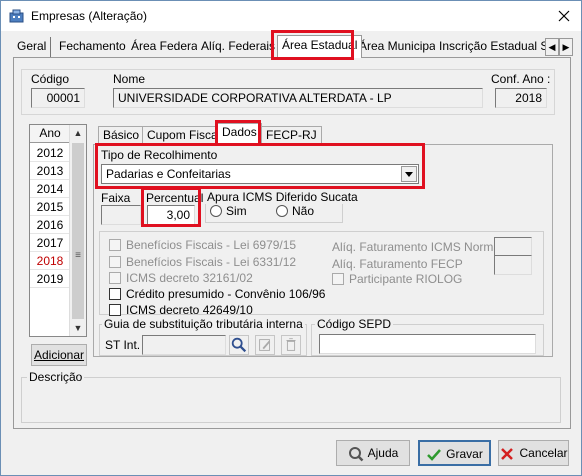 Image resolution: width=582 pixels, height=476 pixels. What do you see at coordinates (490, 47) in the screenshot?
I see `tab-inscricao-estadual: Inscrição Estadual S` at bounding box center [490, 47].